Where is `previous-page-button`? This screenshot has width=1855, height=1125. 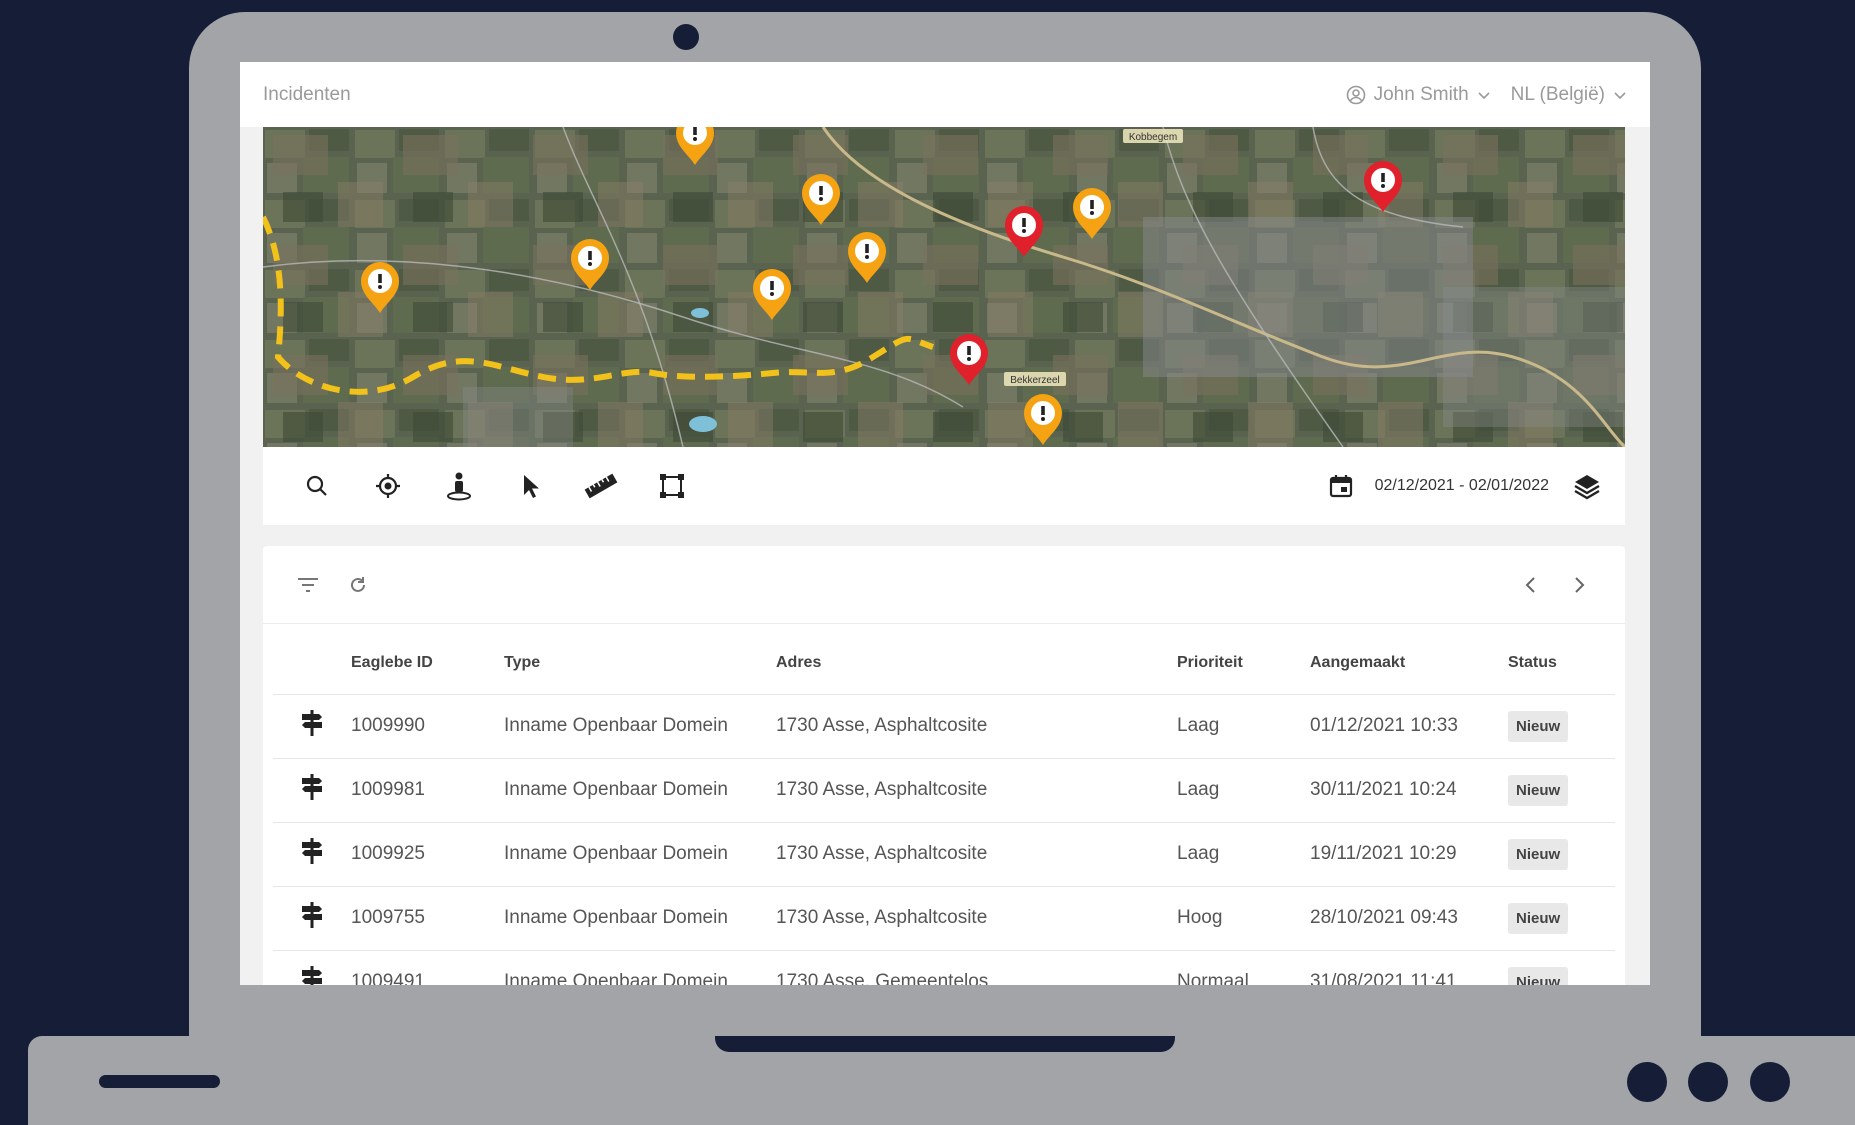
previous-page-button is located at coordinates (1530, 585).